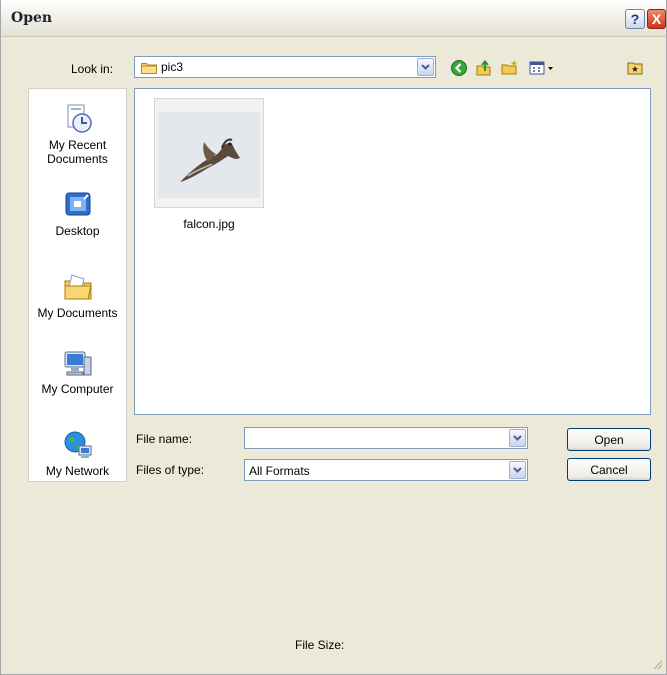  What do you see at coordinates (77, 152) in the screenshot?
I see `place-label: My Recent Documents` at bounding box center [77, 152].